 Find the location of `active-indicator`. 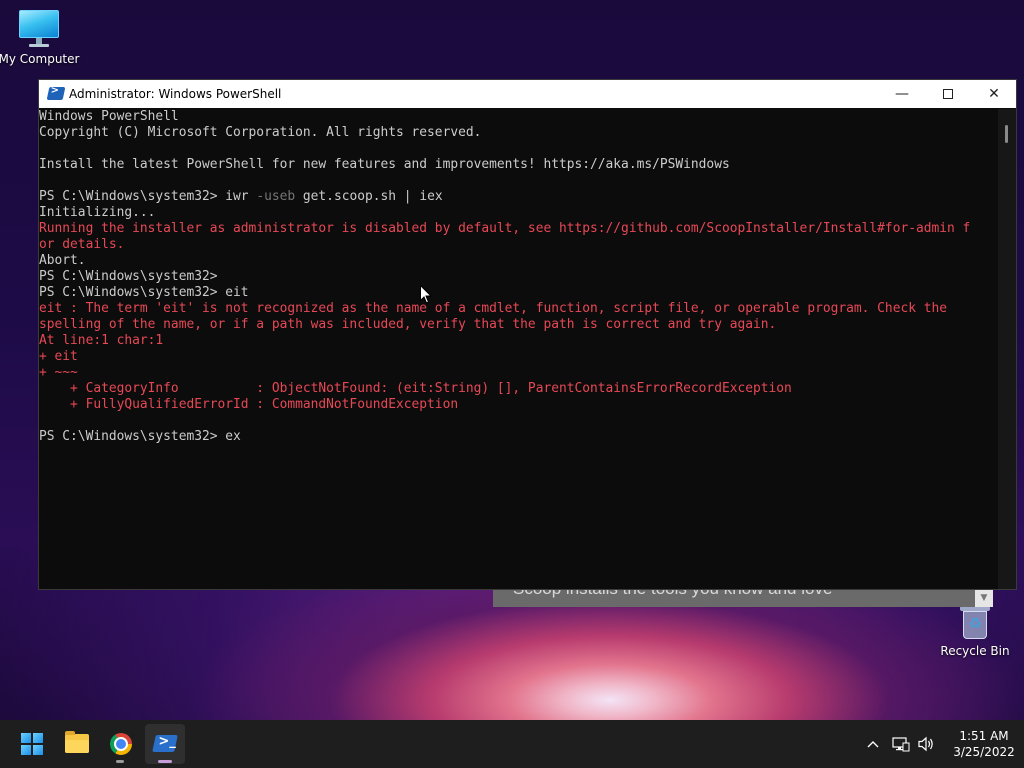

active-indicator is located at coordinates (165, 761).